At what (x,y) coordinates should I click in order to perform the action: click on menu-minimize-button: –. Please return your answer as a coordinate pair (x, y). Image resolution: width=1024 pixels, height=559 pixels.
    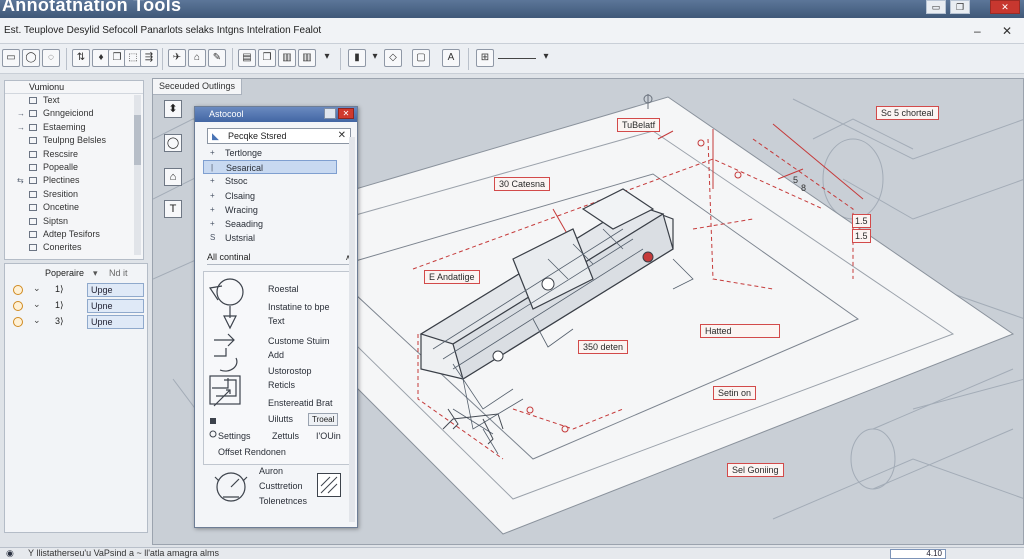
    Looking at the image, I should click on (977, 31).